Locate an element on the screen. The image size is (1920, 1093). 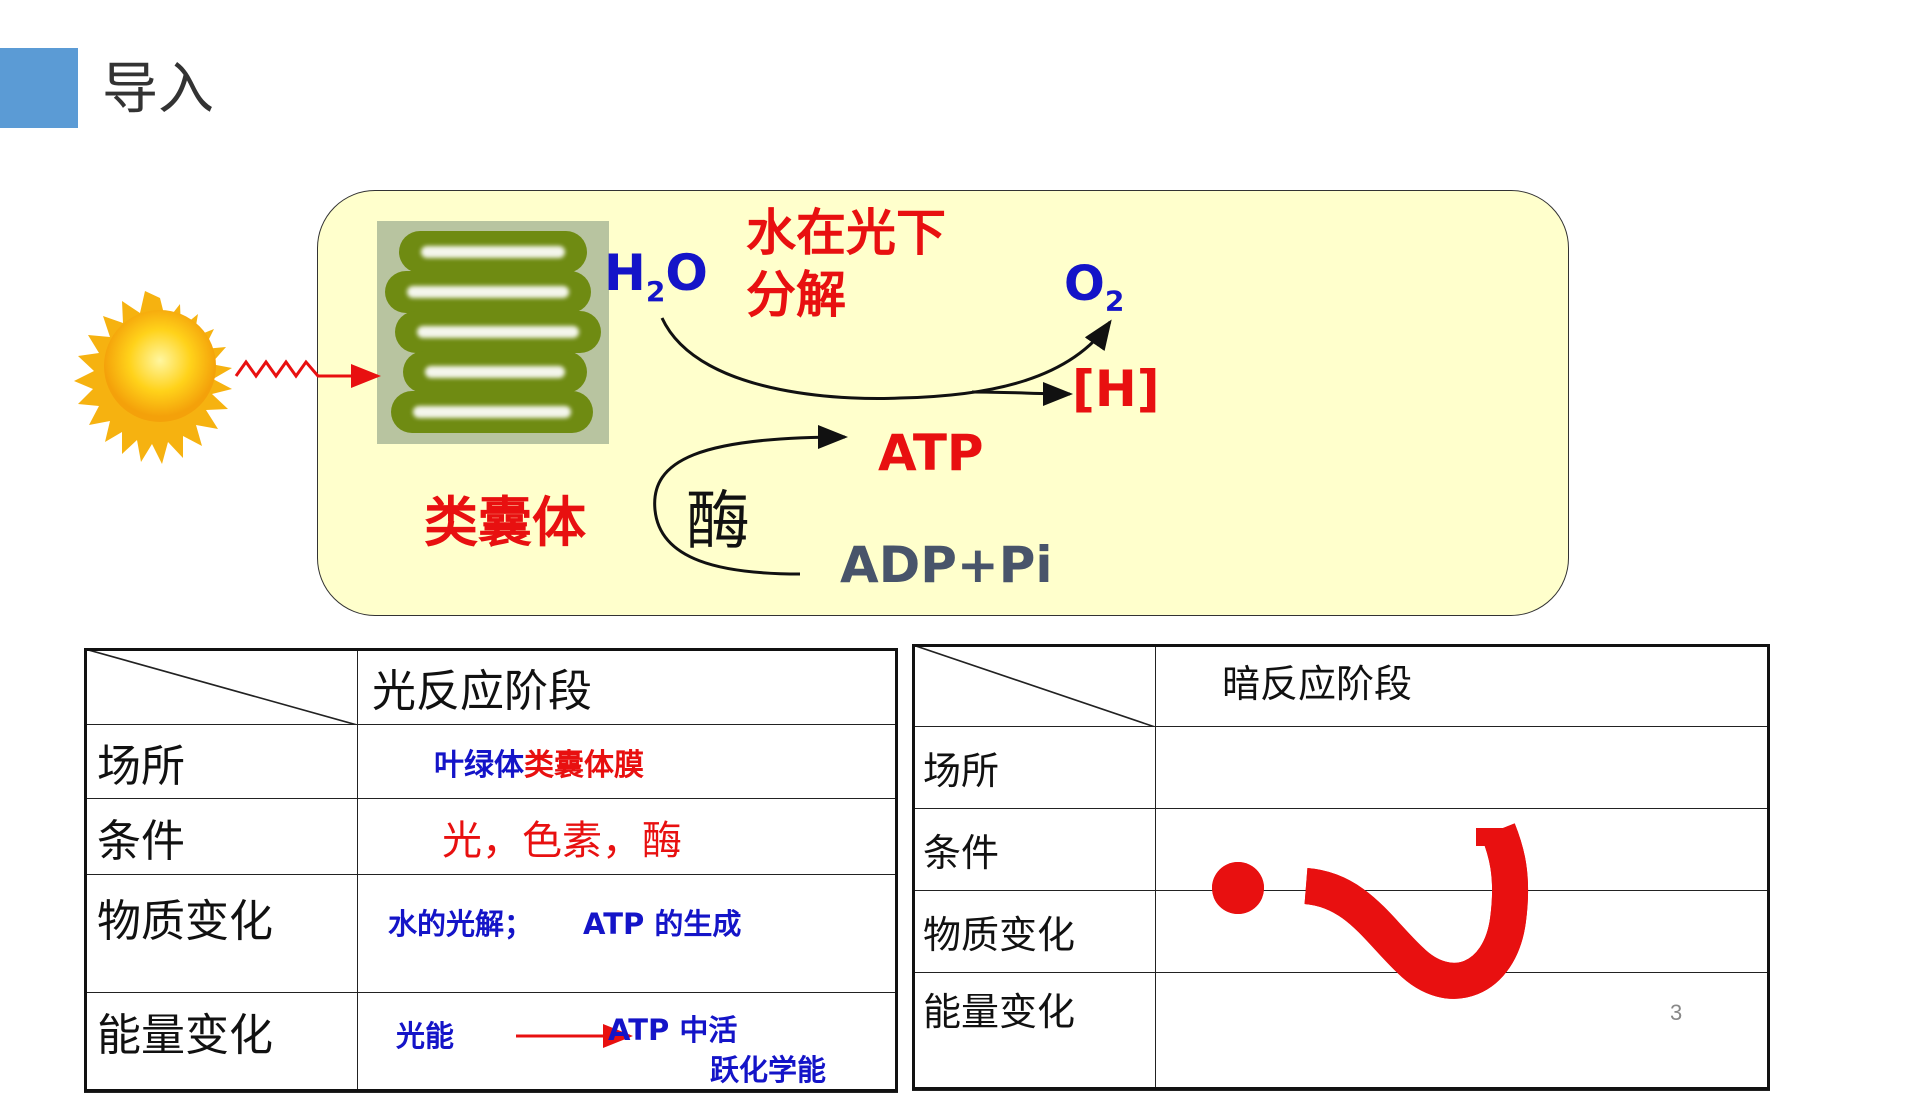
light-matter-value: 水的光解； ATP 的生成 is located at coordinates (627, 933).